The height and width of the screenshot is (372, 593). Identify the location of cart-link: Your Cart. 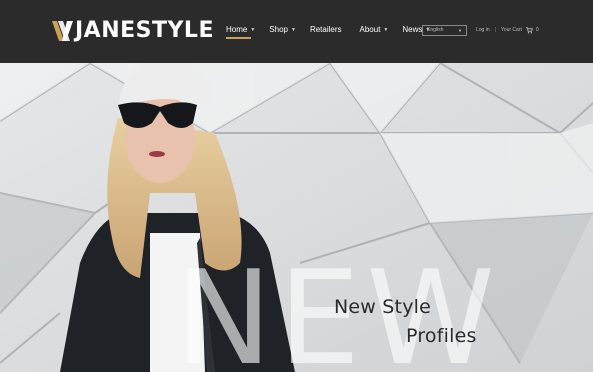
(511, 30).